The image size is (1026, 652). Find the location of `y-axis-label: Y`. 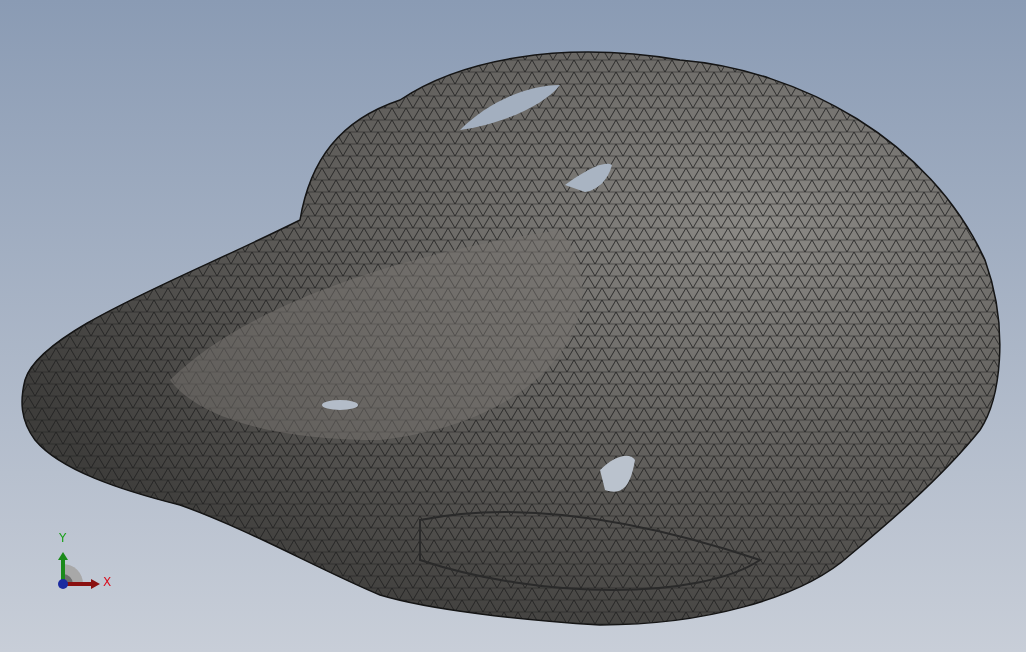

y-axis-label: Y is located at coordinates (63, 538).